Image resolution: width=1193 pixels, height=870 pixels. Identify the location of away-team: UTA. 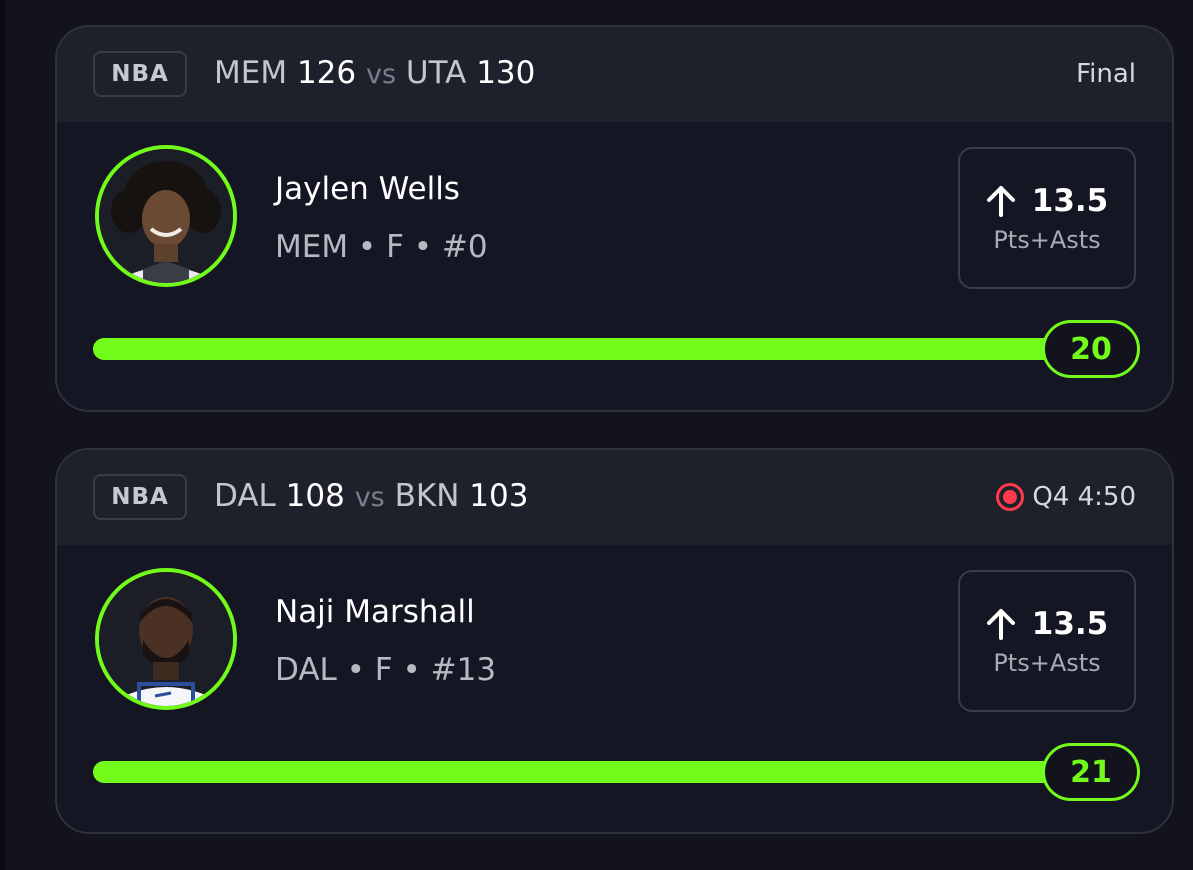
(436, 73).